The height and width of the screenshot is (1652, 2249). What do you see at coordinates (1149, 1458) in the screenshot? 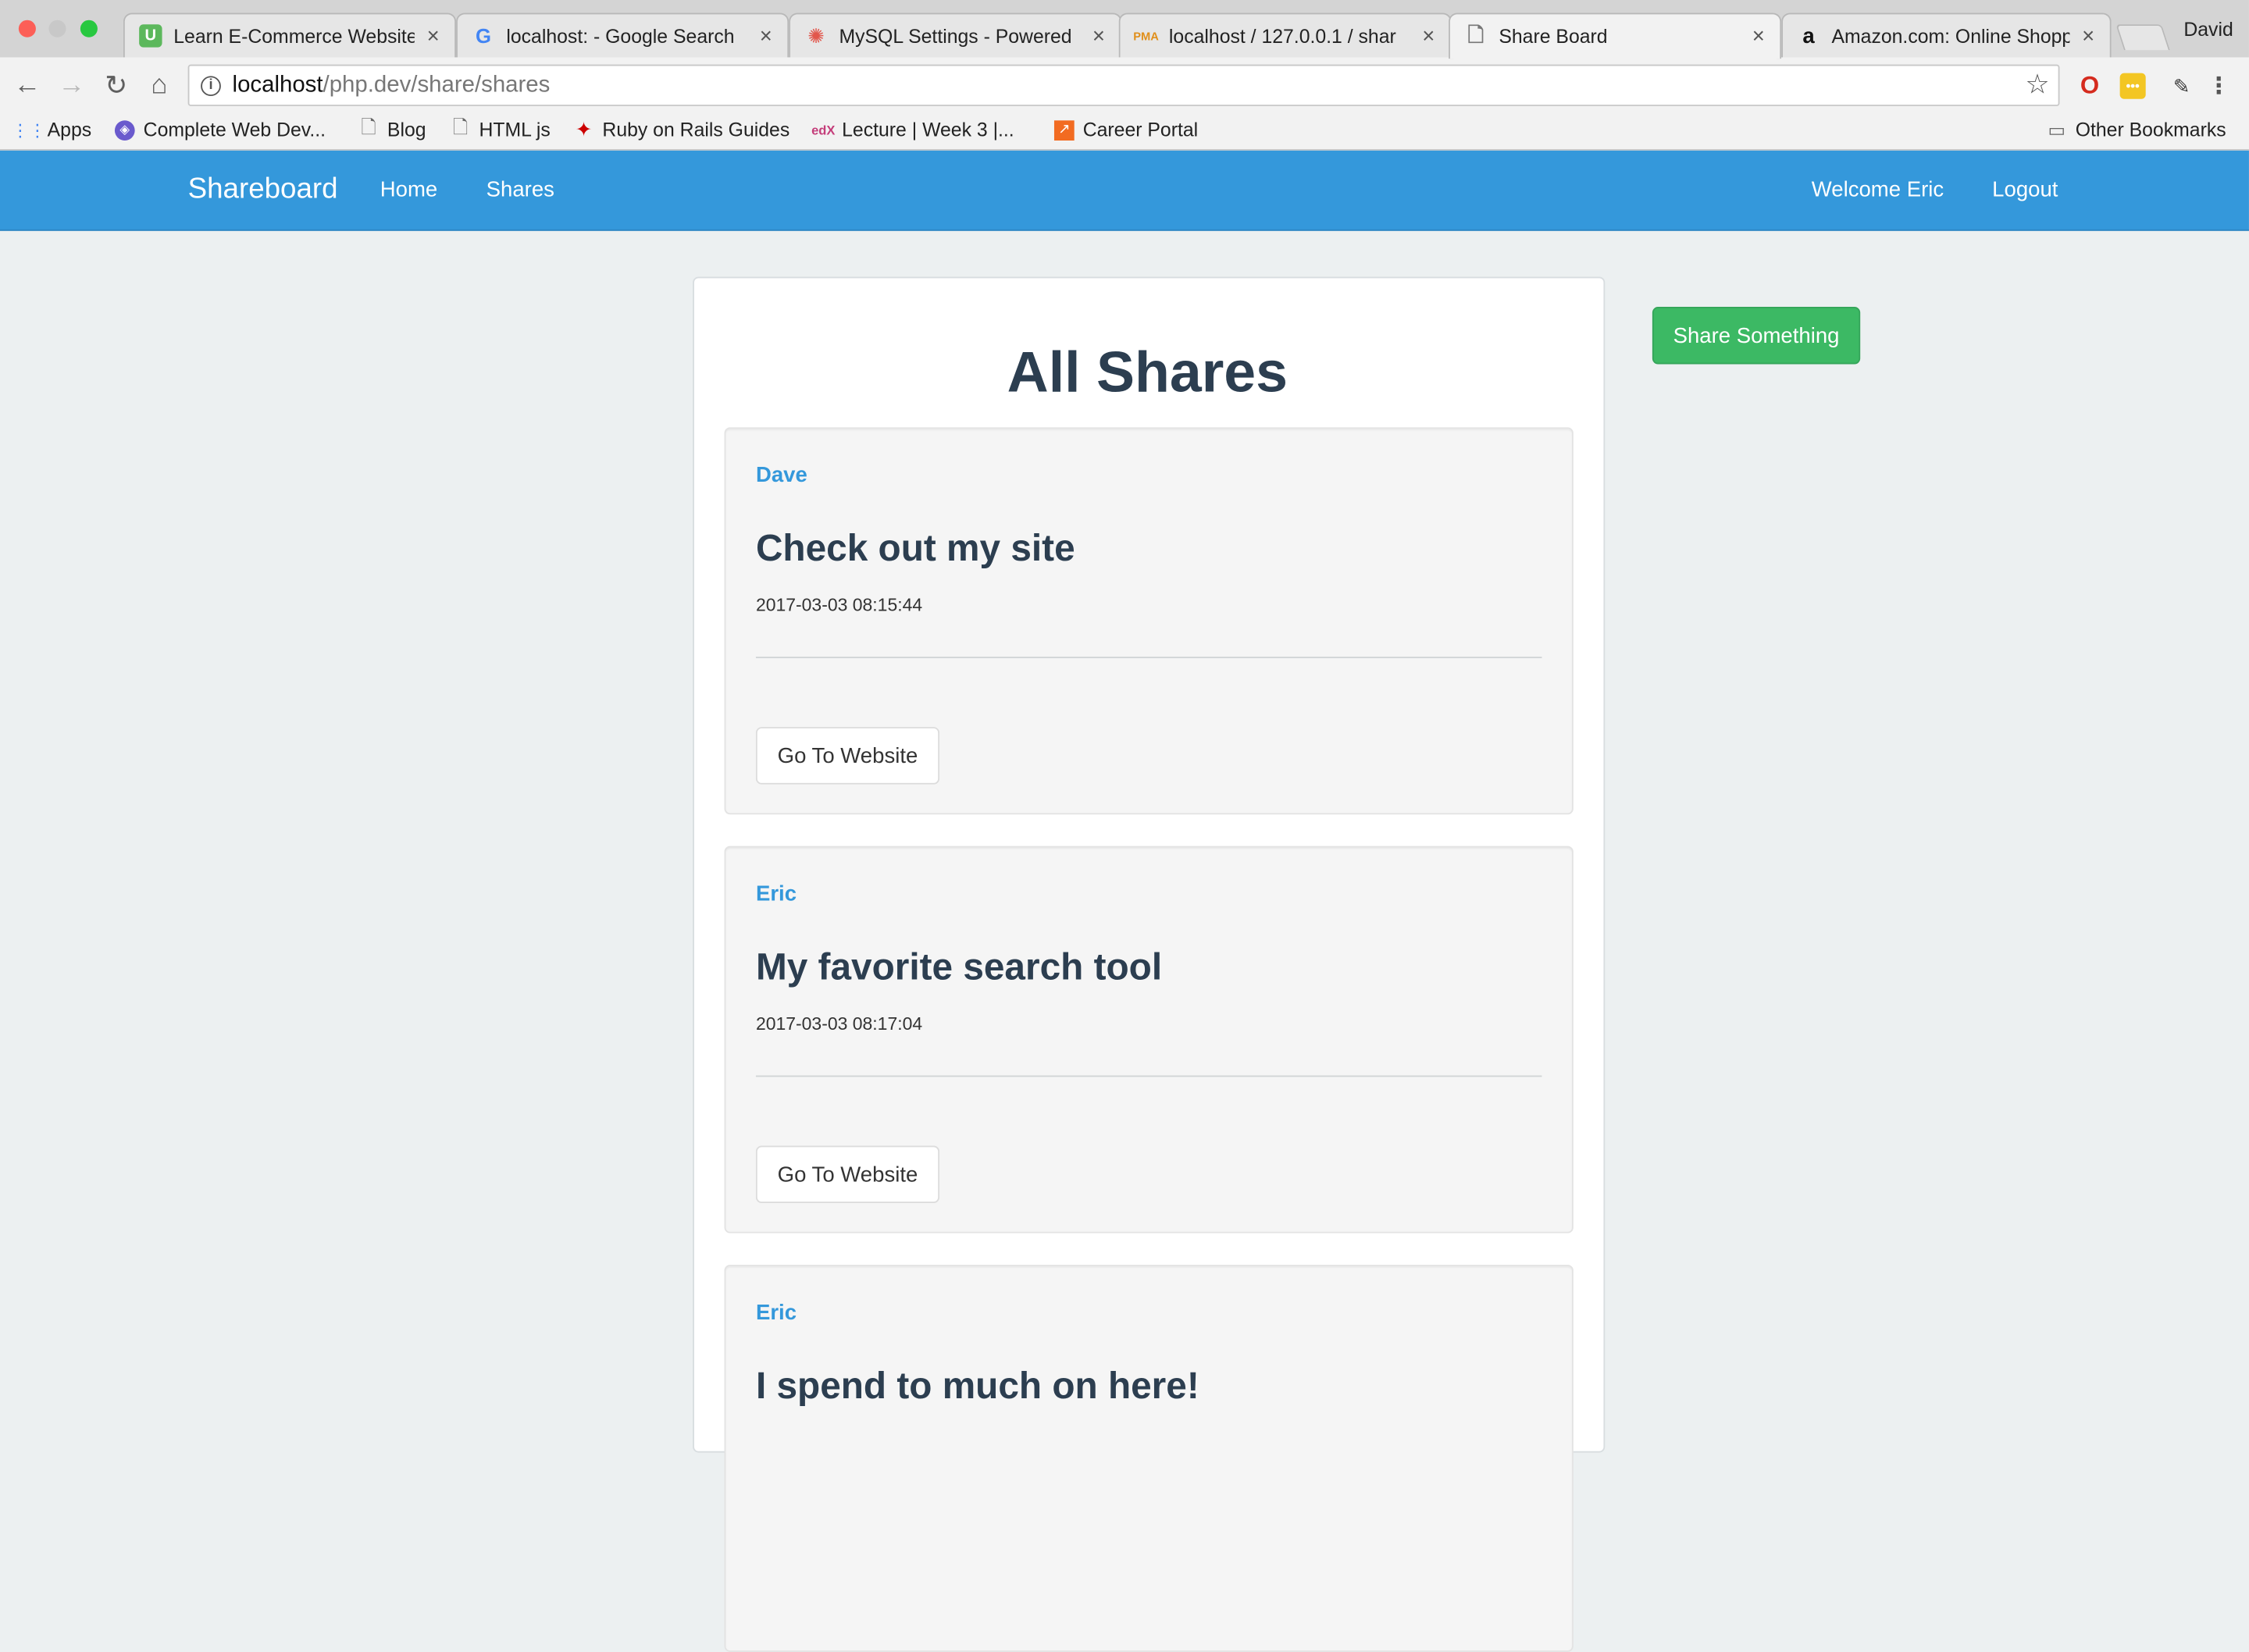
I see `share-card: Eric I spend to much on here!` at bounding box center [1149, 1458].